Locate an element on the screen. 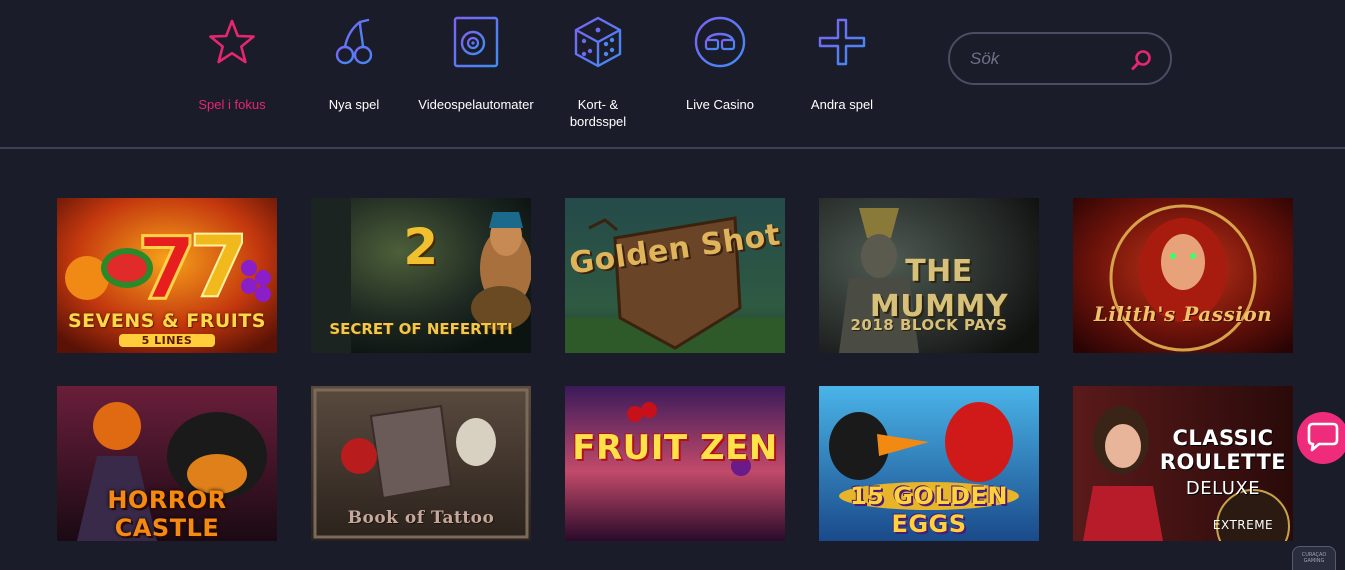 This screenshot has width=1345, height=570. game-tile-the-mummy: THE MUMMY 2018 BLOCK PAYS is located at coordinates (929, 275).